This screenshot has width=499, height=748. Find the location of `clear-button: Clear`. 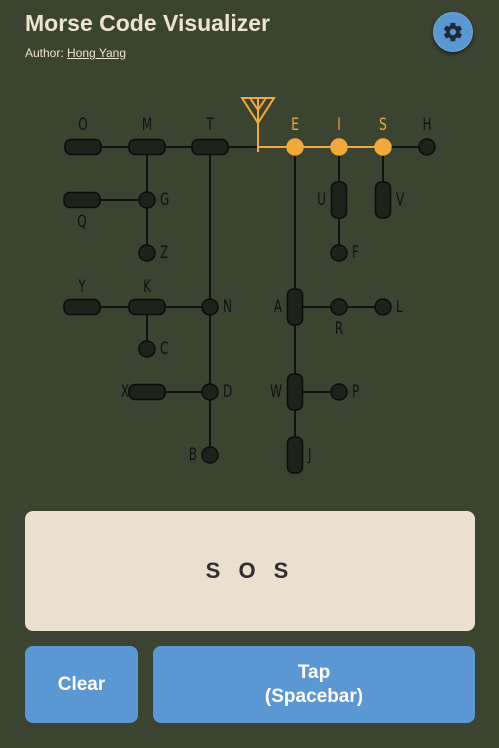

clear-button: Clear is located at coordinates (81, 684).